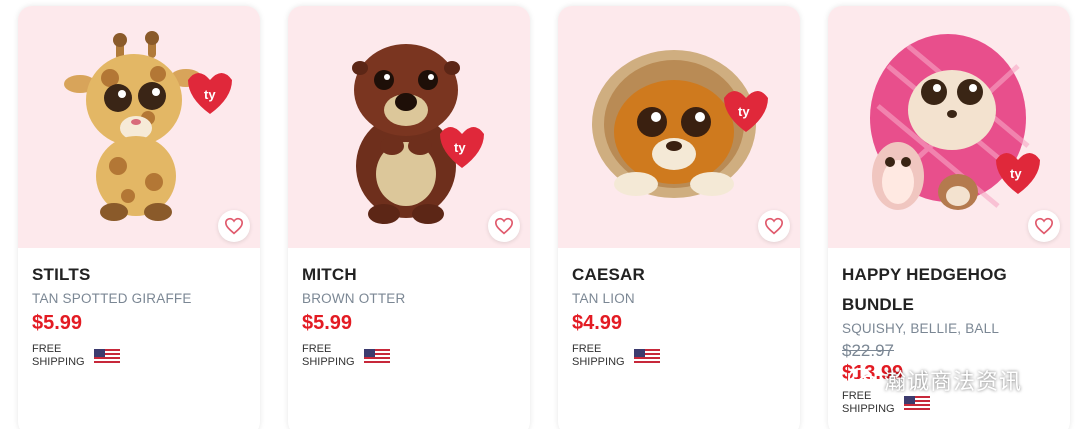  I want to click on product-subtitle: TAN SPOTTED GIRAFFE, so click(112, 298).